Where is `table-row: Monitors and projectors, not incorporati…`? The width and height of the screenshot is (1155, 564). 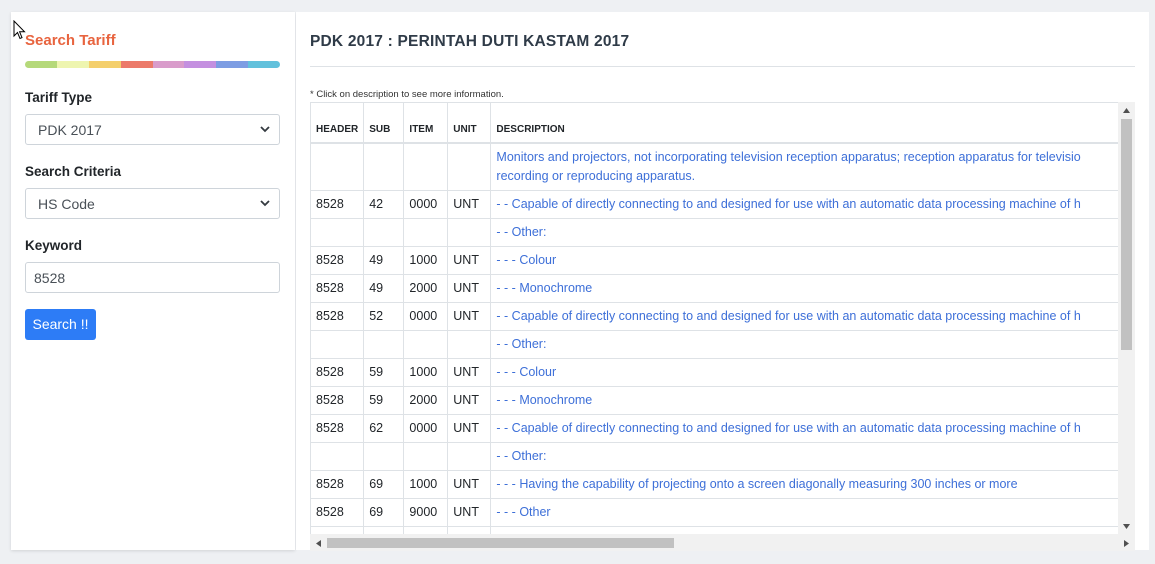
table-row: Monitors and projectors, not incorporati… is located at coordinates (722, 167).